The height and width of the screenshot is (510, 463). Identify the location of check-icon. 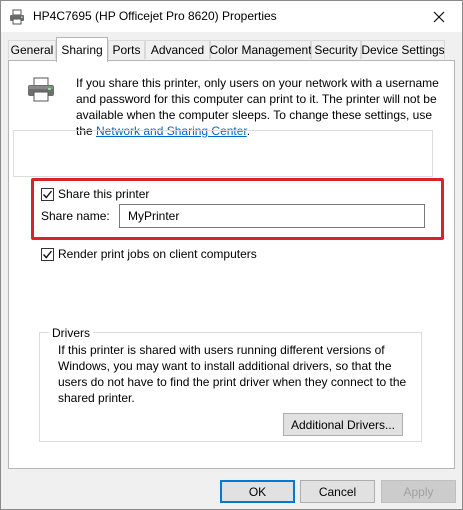
(47, 254).